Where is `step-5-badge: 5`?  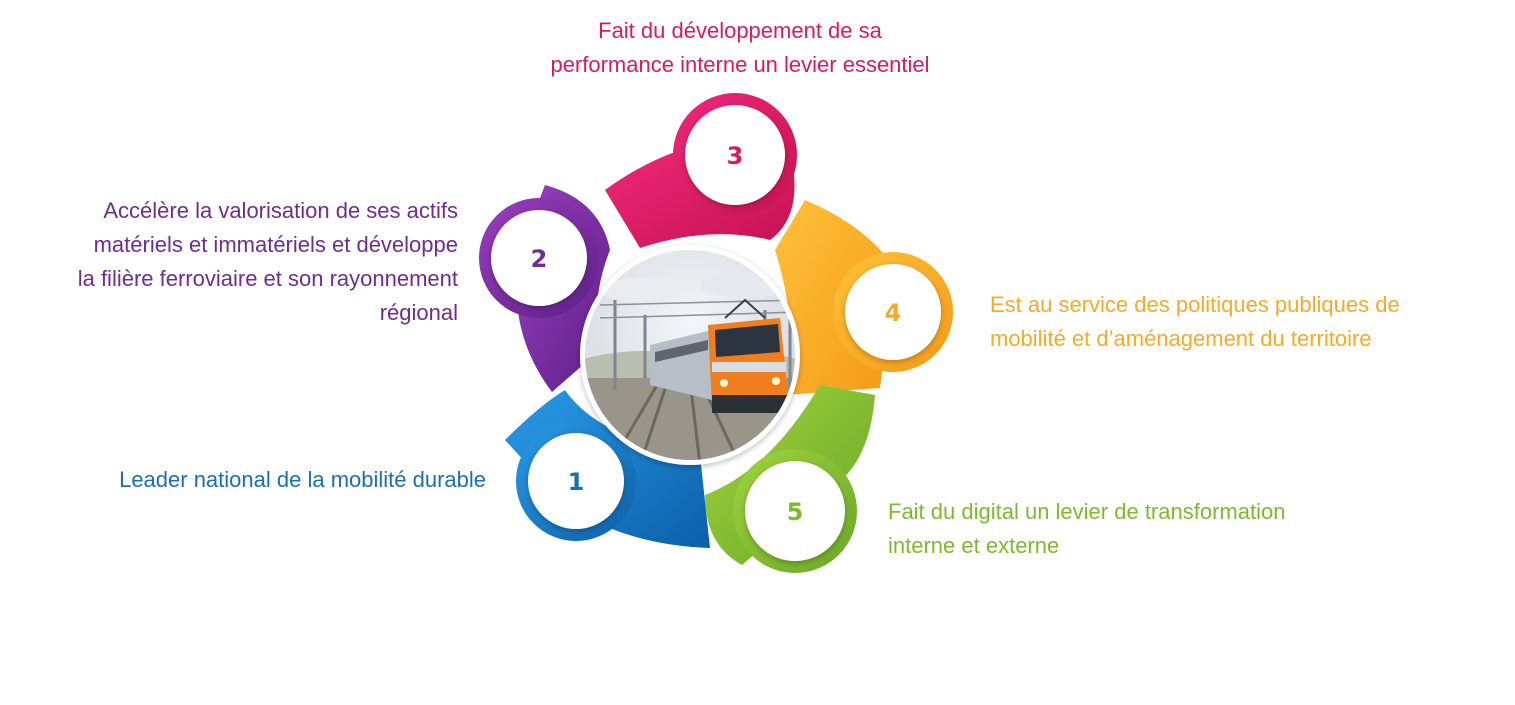
step-5-badge: 5 is located at coordinates (795, 511).